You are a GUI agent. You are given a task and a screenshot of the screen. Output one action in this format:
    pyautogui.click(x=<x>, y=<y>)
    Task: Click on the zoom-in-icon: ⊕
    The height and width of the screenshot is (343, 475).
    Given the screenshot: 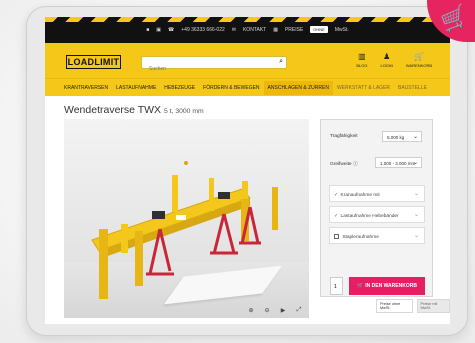 What is the action you would take?
    pyautogui.click(x=251, y=310)
    